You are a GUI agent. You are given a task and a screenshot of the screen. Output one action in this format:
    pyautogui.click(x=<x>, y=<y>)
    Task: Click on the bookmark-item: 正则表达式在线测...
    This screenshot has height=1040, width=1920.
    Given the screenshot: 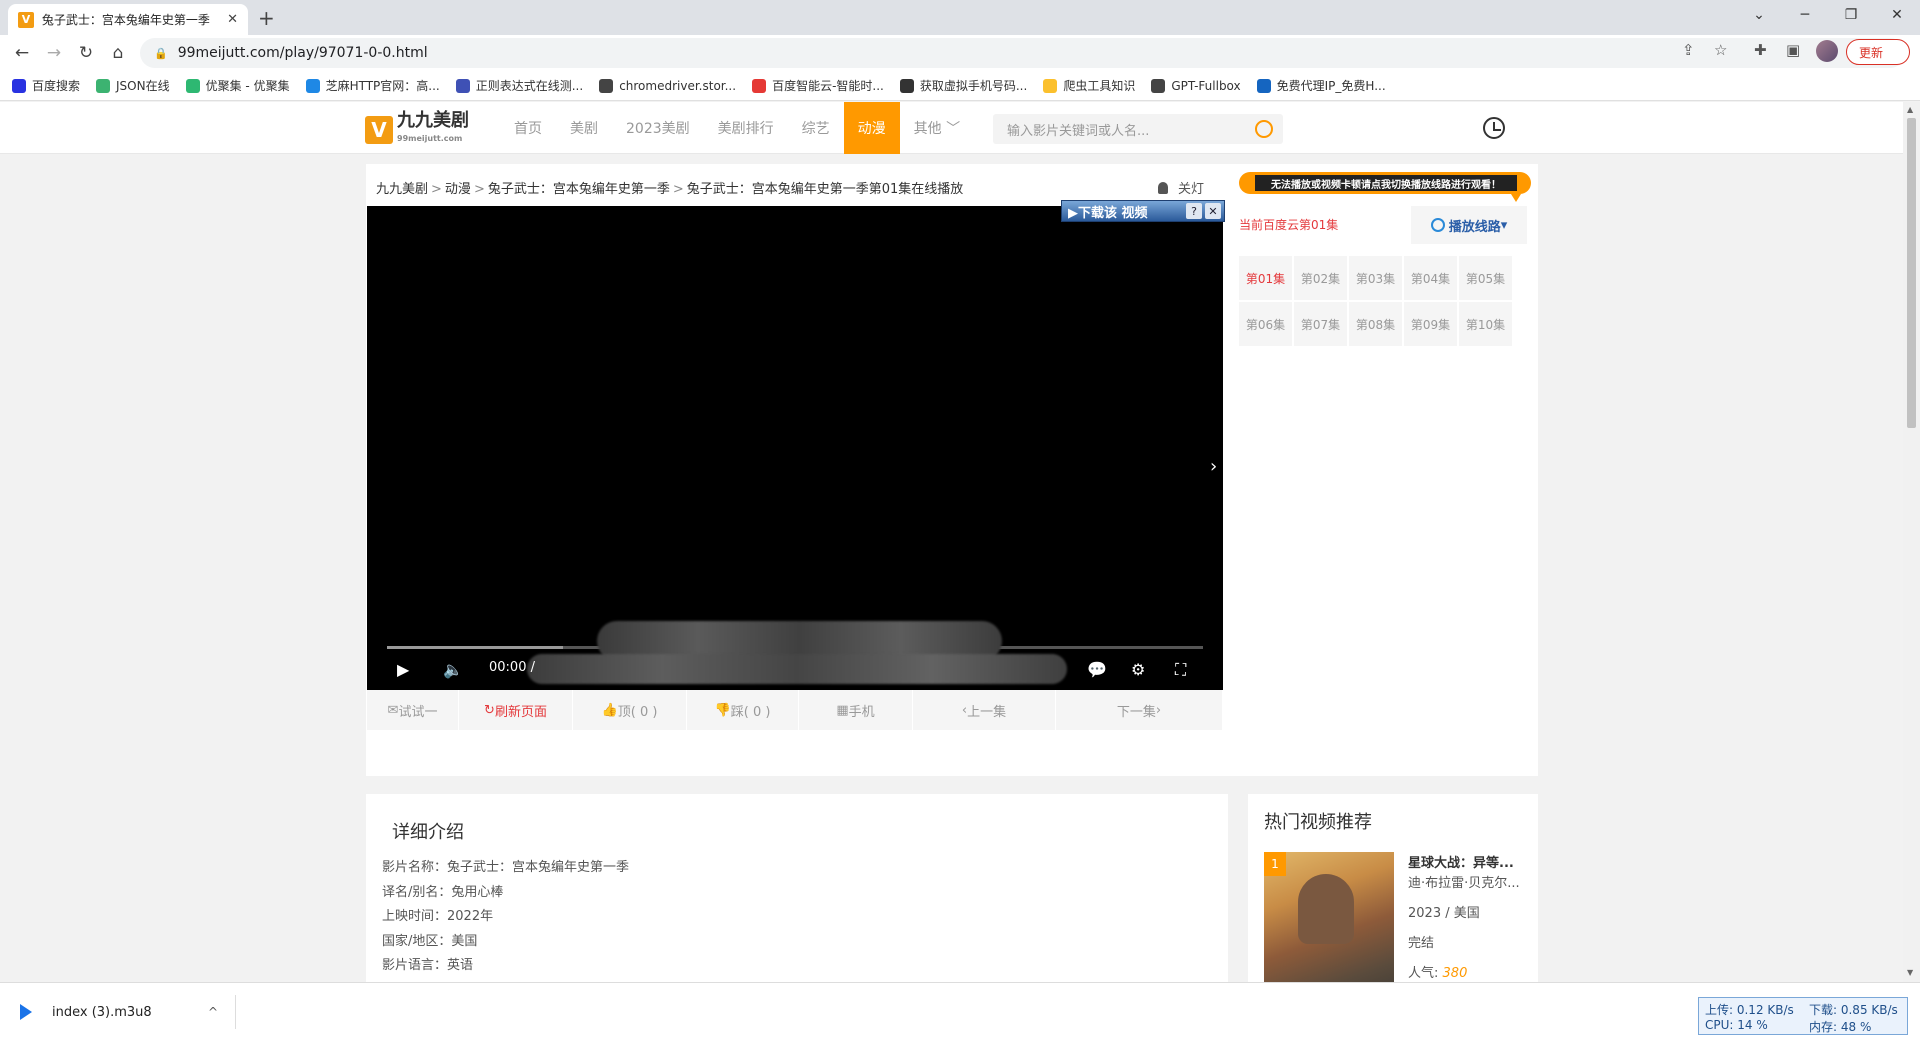 What is the action you would take?
    pyautogui.click(x=519, y=85)
    